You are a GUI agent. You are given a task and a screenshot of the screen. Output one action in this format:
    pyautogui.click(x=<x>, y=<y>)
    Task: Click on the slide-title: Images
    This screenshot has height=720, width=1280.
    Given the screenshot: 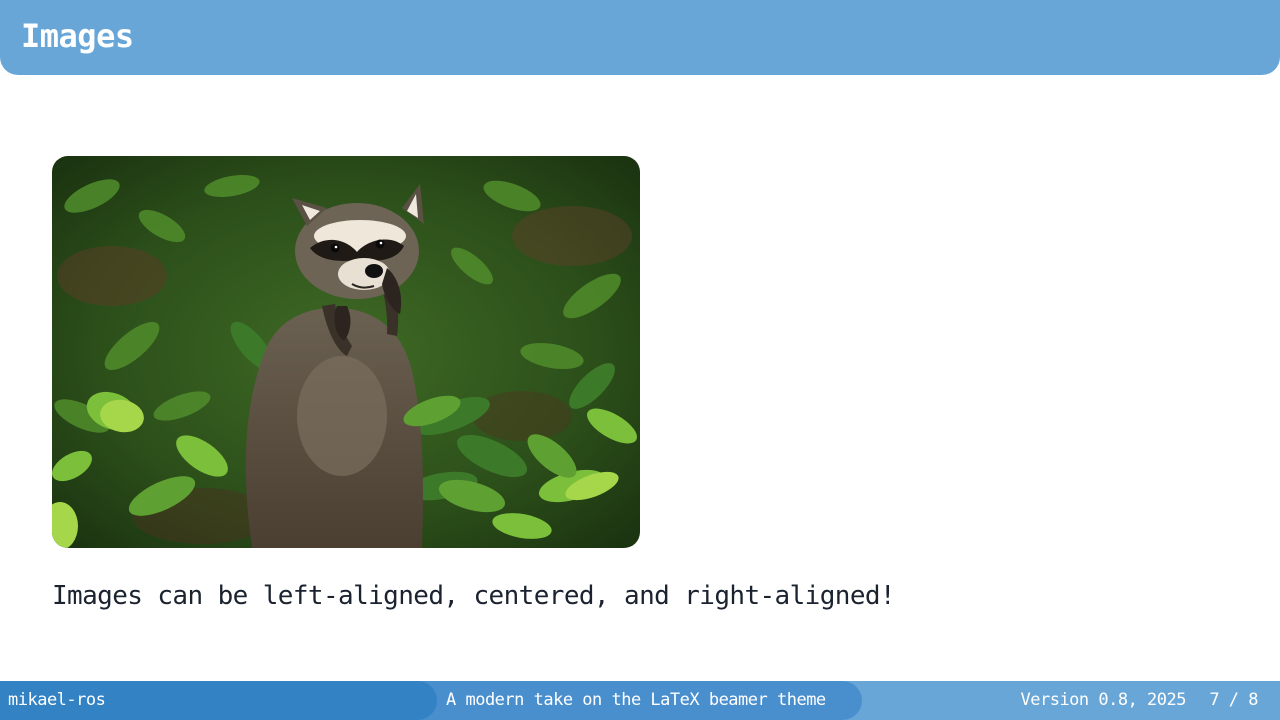 What is the action you would take?
    pyautogui.click(x=77, y=36)
    